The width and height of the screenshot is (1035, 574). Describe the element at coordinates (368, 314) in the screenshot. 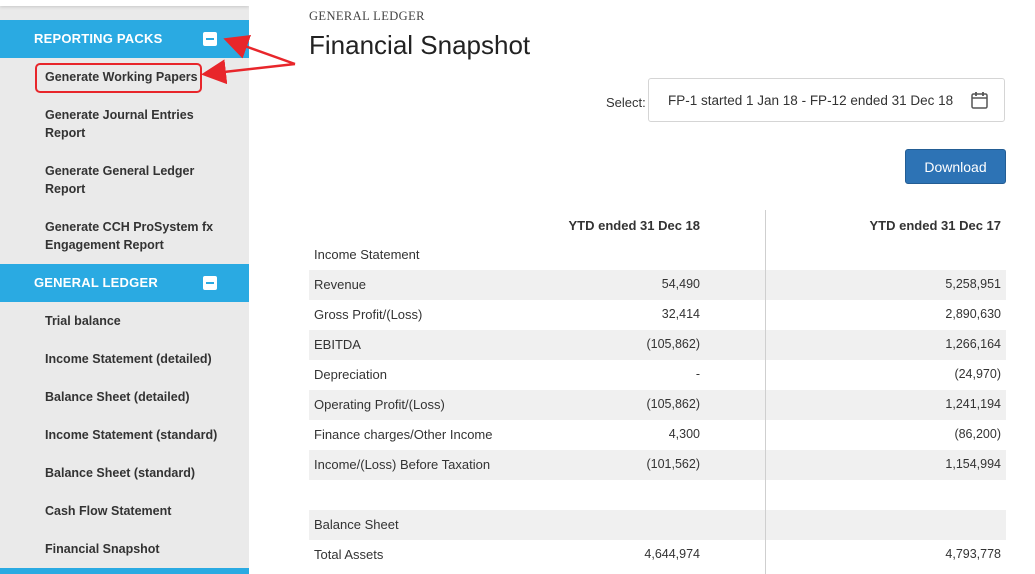

I see `row-label: Gross Profit/(Loss)` at that location.